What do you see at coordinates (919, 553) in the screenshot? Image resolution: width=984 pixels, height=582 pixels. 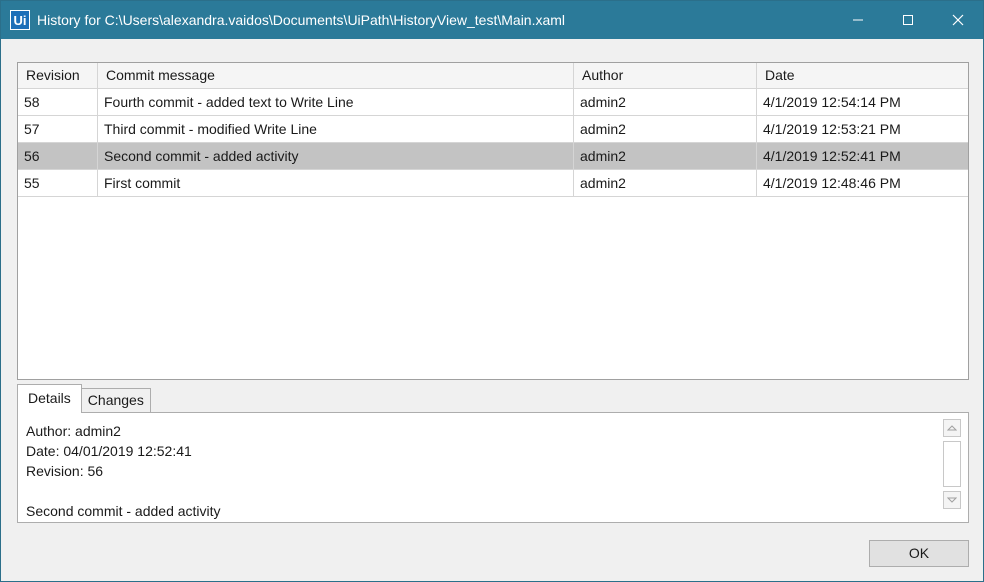 I see `ok-button: OK` at bounding box center [919, 553].